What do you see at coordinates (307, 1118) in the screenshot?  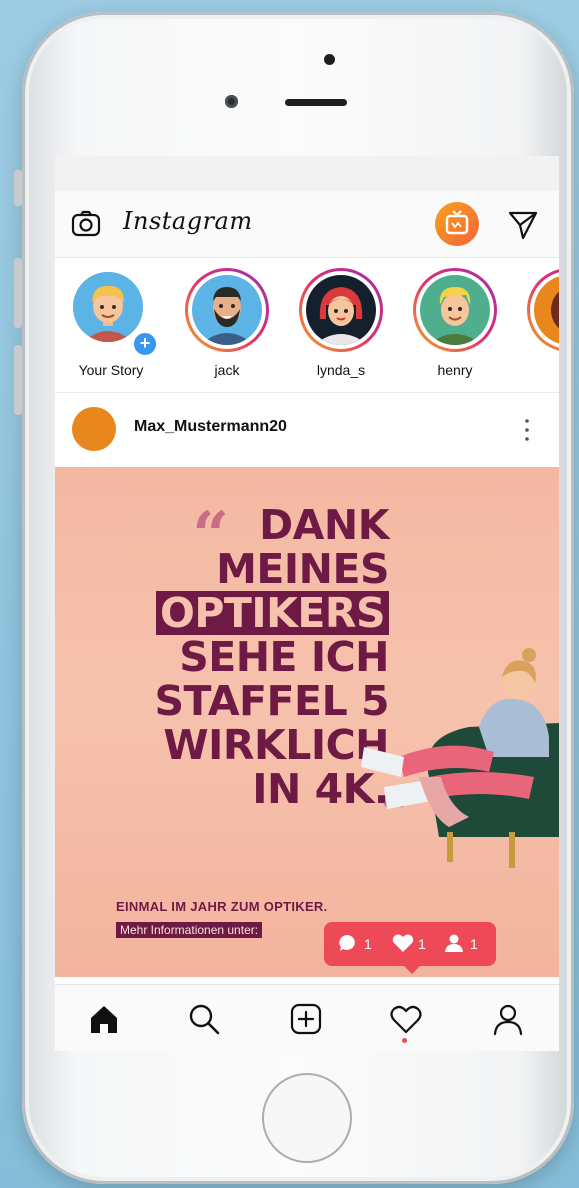 I see `home-button` at bounding box center [307, 1118].